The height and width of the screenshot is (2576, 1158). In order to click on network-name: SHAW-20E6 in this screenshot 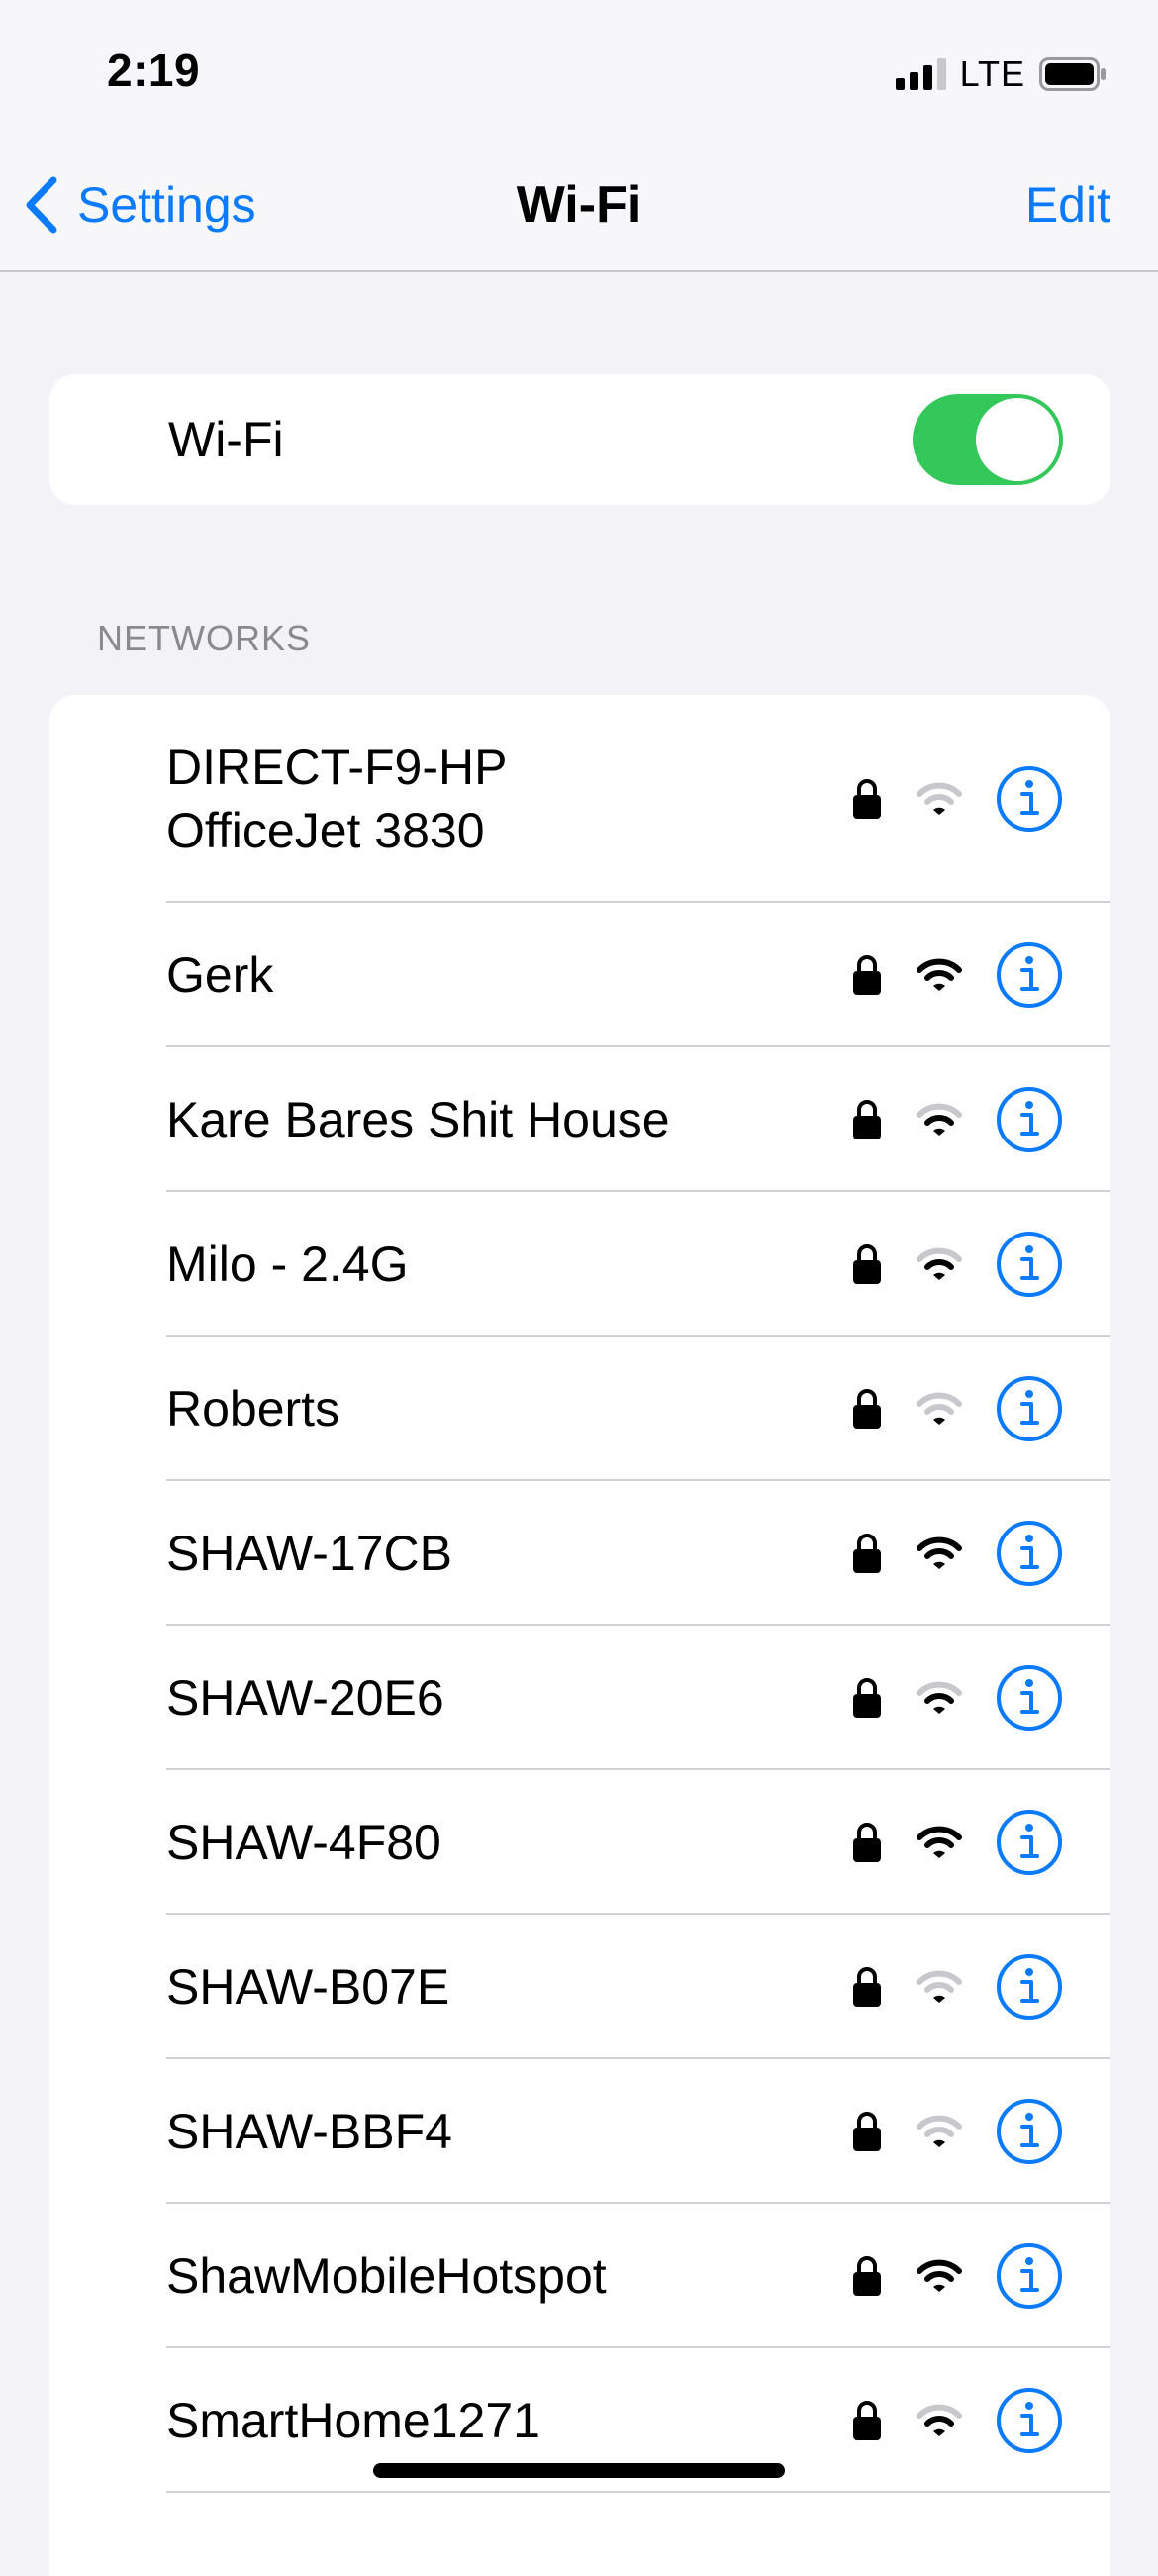, I will do `click(305, 1698)`.